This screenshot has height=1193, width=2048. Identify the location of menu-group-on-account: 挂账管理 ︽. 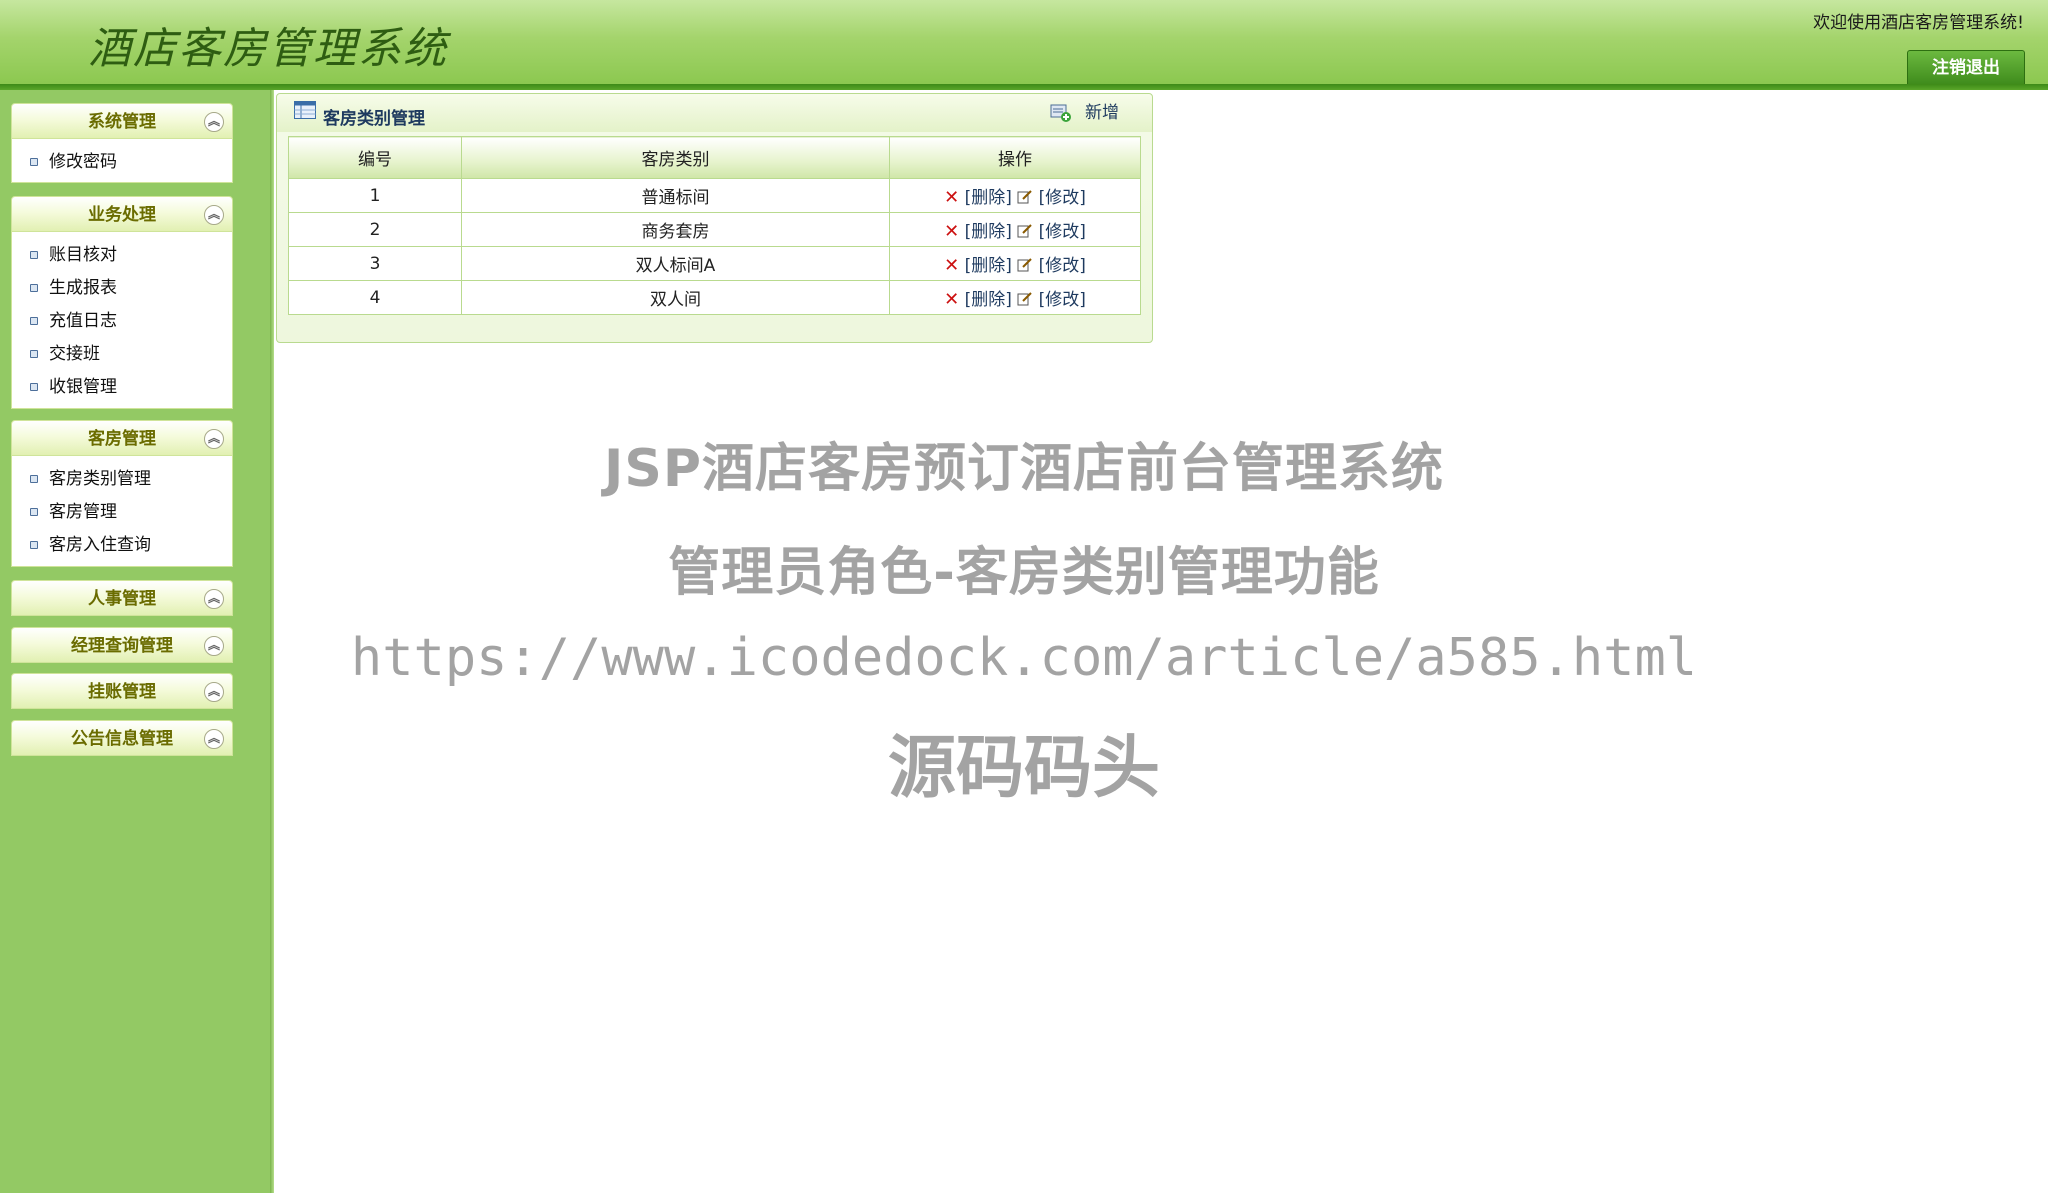
(122, 691).